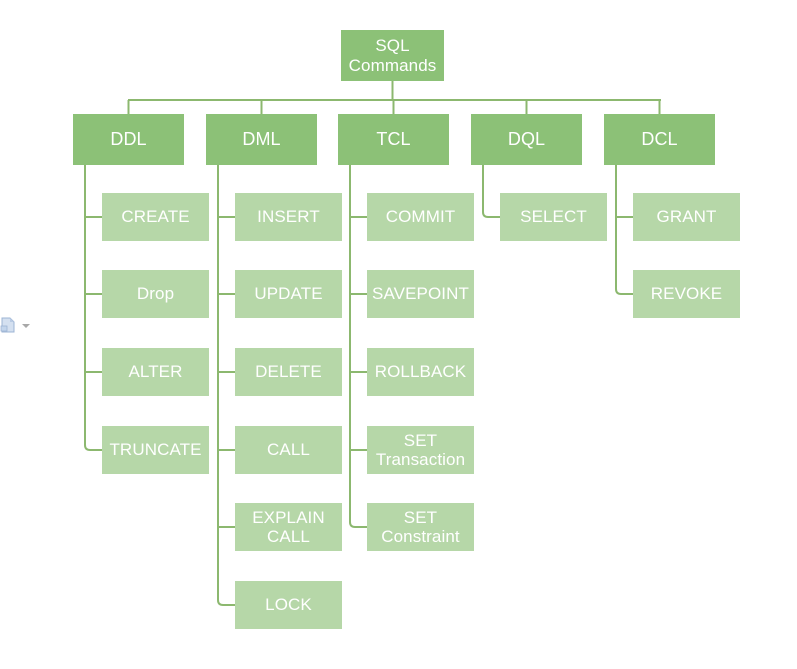  I want to click on node-leaf-delete: DELETE, so click(288, 372).